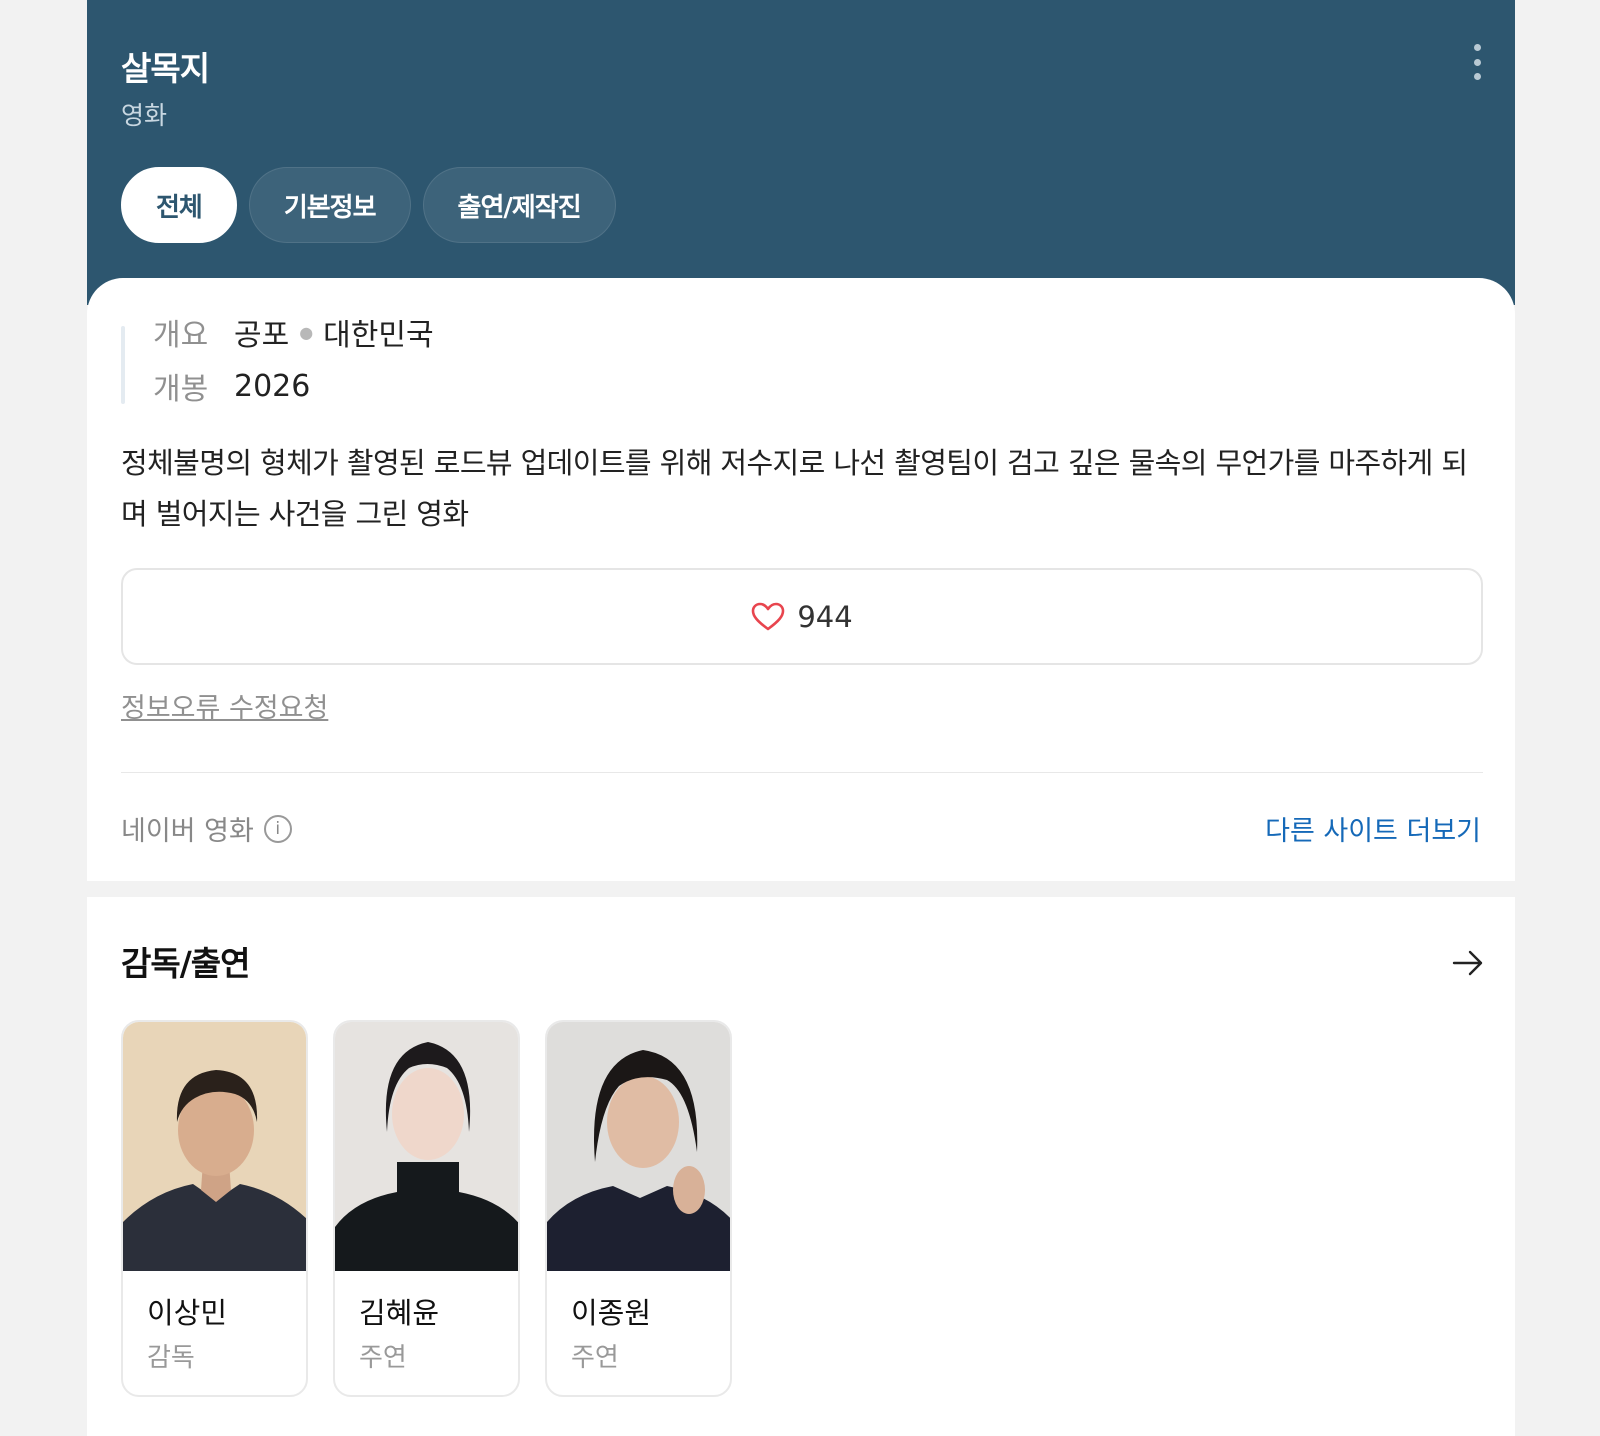  I want to click on person-name: 김혜윤, so click(399, 1313).